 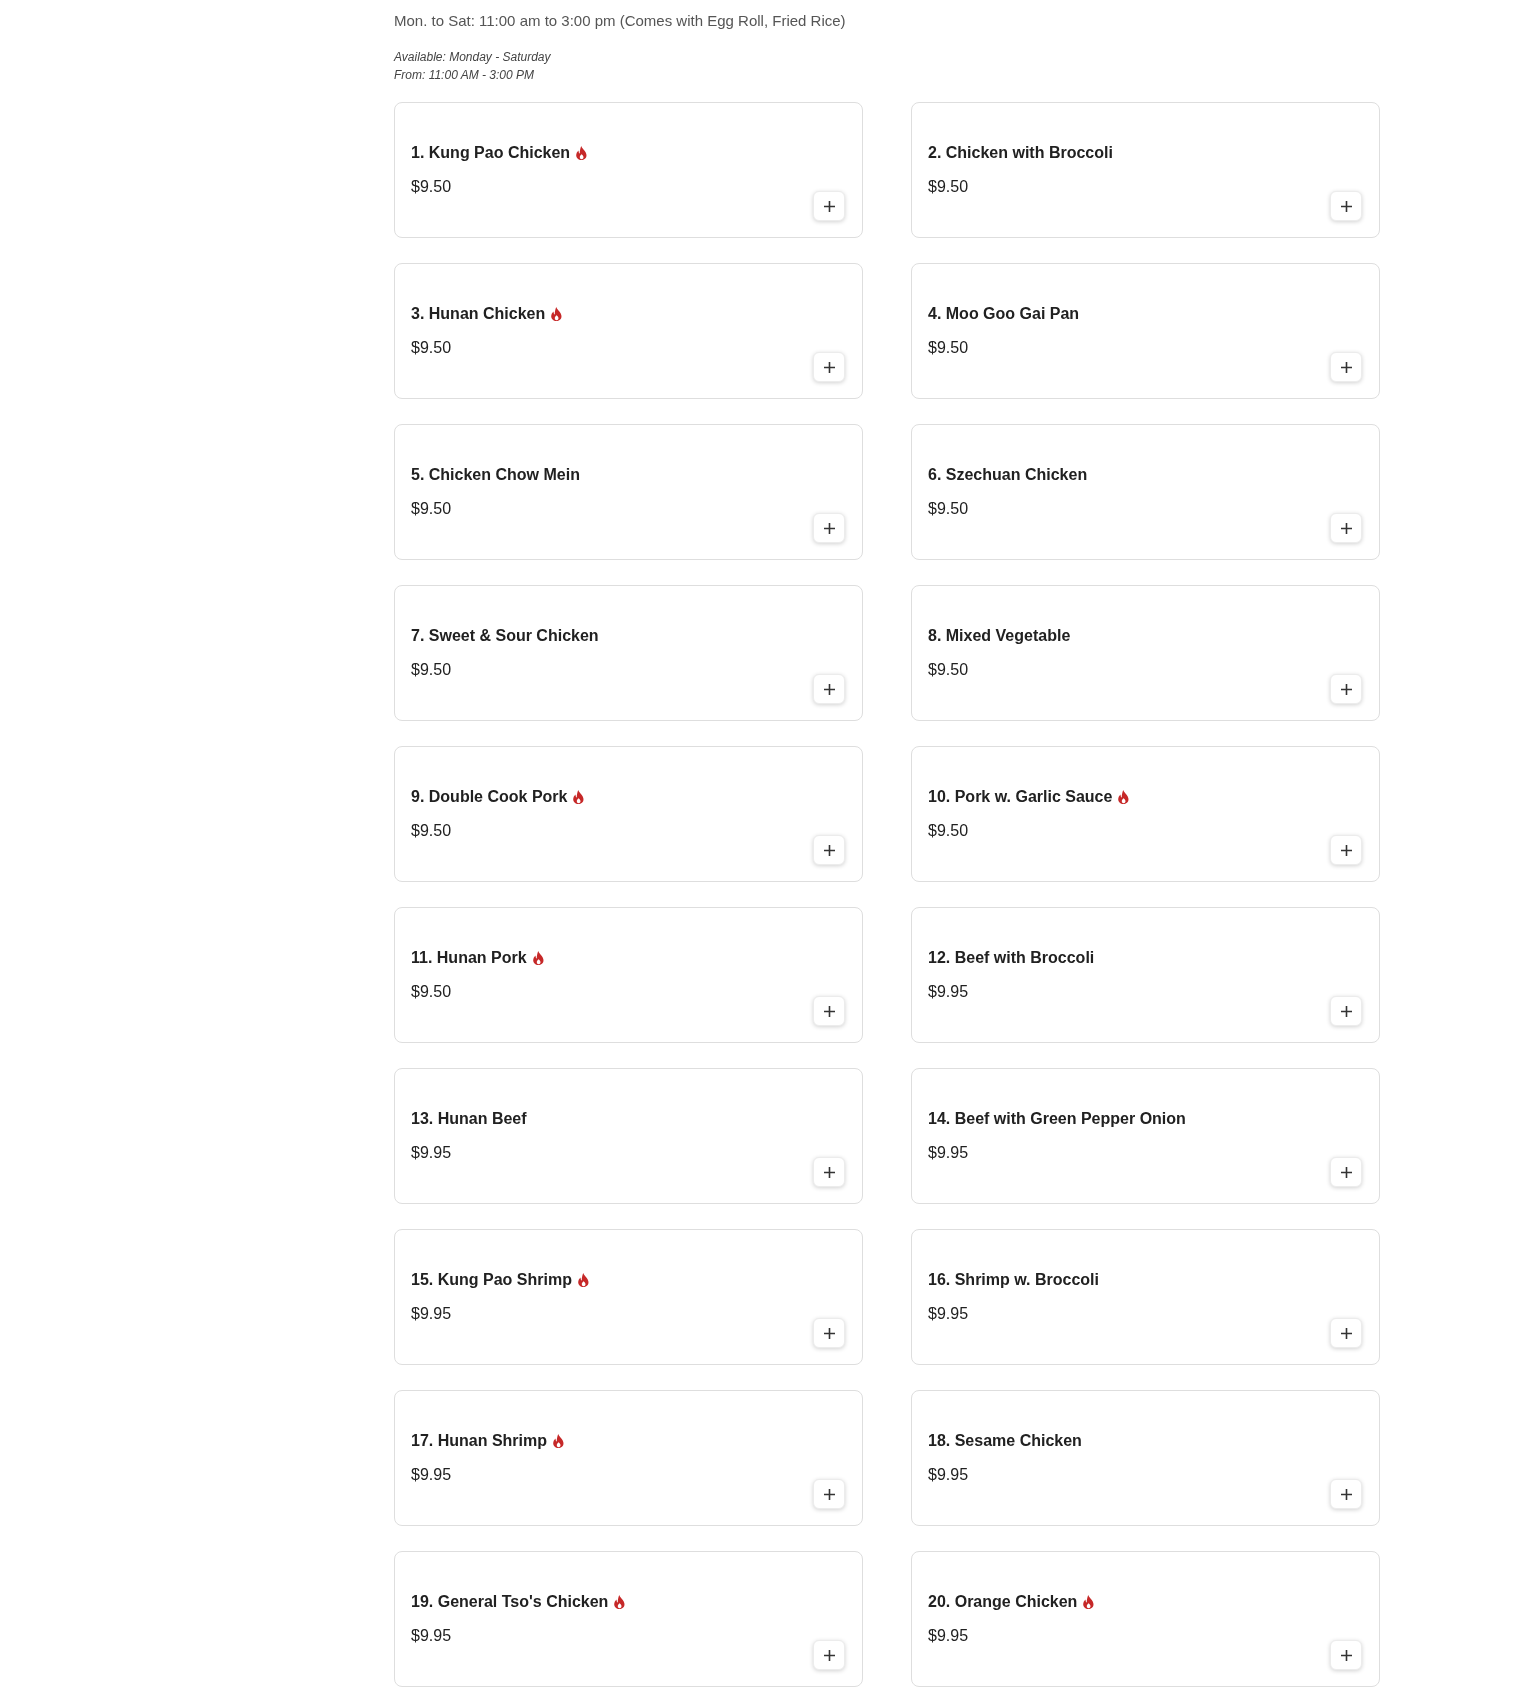 I want to click on item-name: 3. Hunan Chicken, so click(x=478, y=314).